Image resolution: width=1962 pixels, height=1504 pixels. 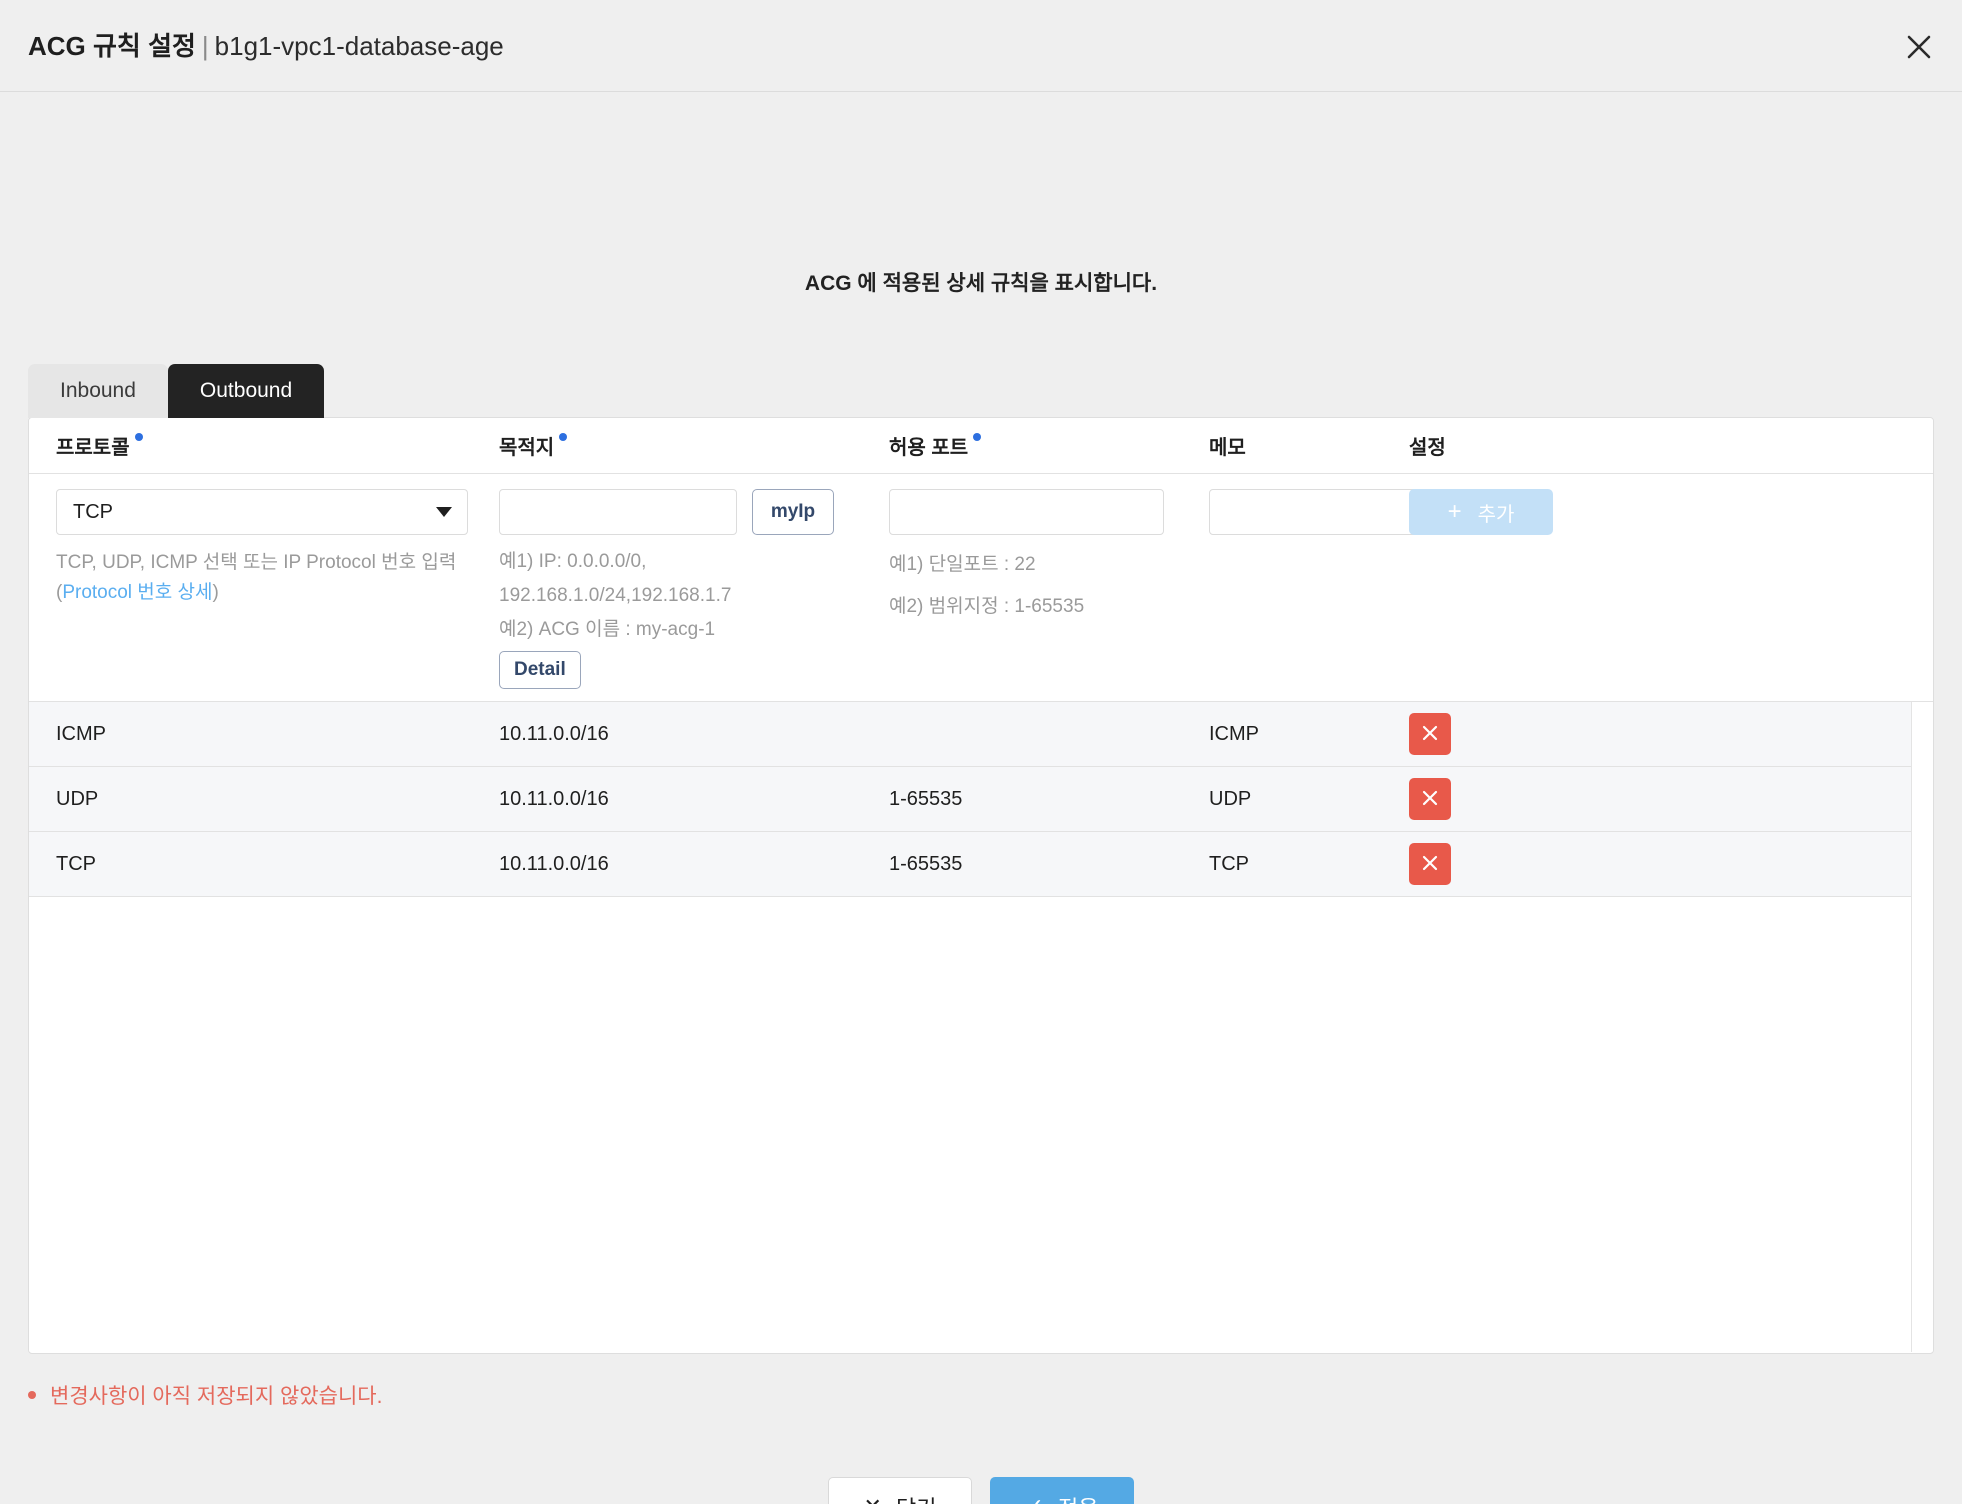 What do you see at coordinates (573, 561) in the screenshot?
I see `destination-hint-line1: 예1) IP: 0.0.0.0/0,` at bounding box center [573, 561].